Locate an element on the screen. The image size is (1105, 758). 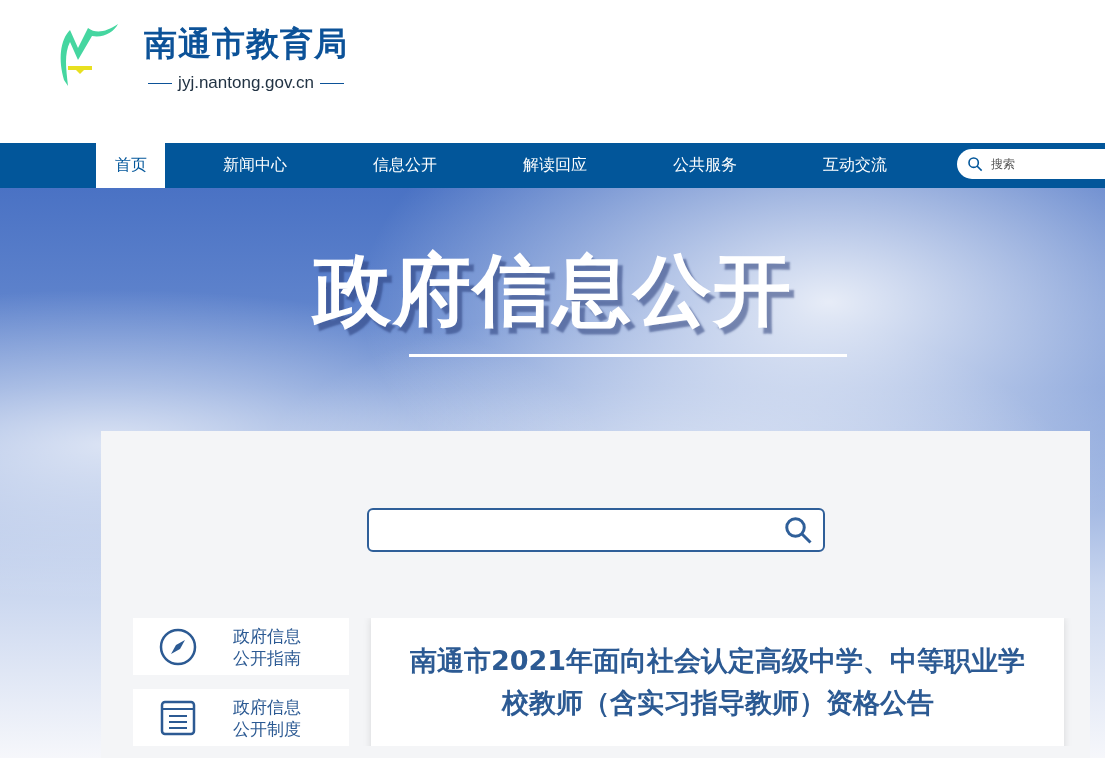
nav-tab: 公共服务 is located at coordinates (705, 165).